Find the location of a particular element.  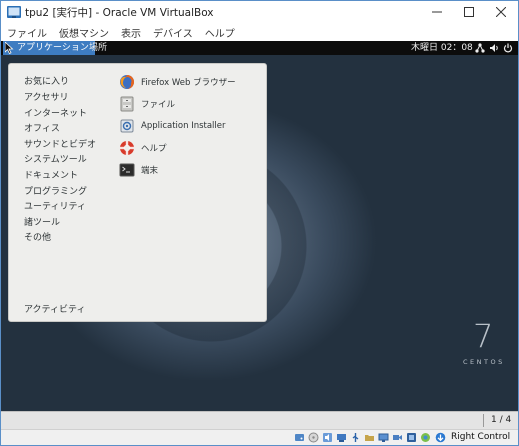

minimize-icon is located at coordinates (437, 12).